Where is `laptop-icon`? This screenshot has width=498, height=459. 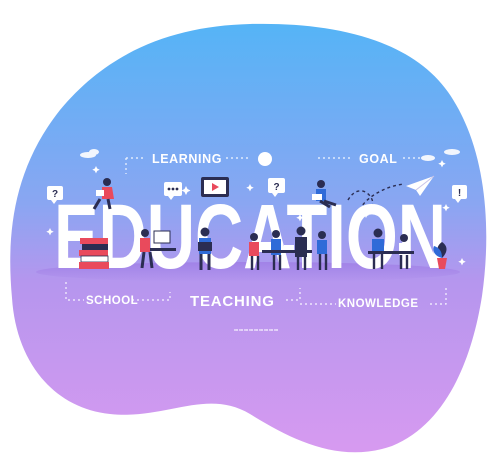
laptop-icon is located at coordinates (205, 246).